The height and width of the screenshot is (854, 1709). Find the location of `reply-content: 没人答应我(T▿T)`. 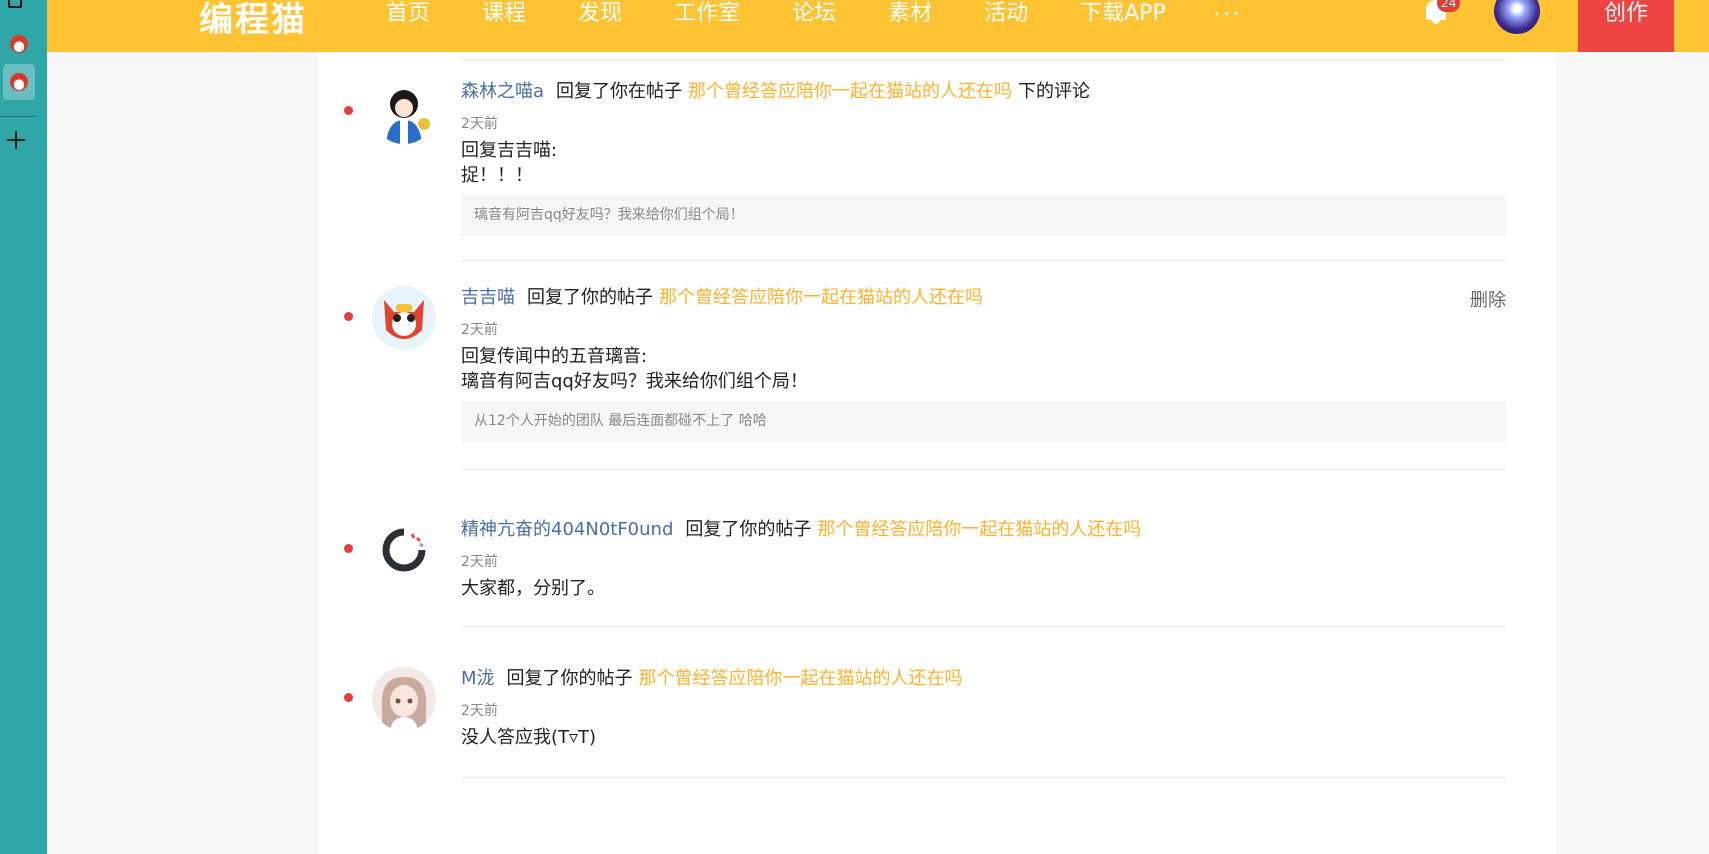

reply-content: 没人答应我(T▿T) is located at coordinates (529, 737).